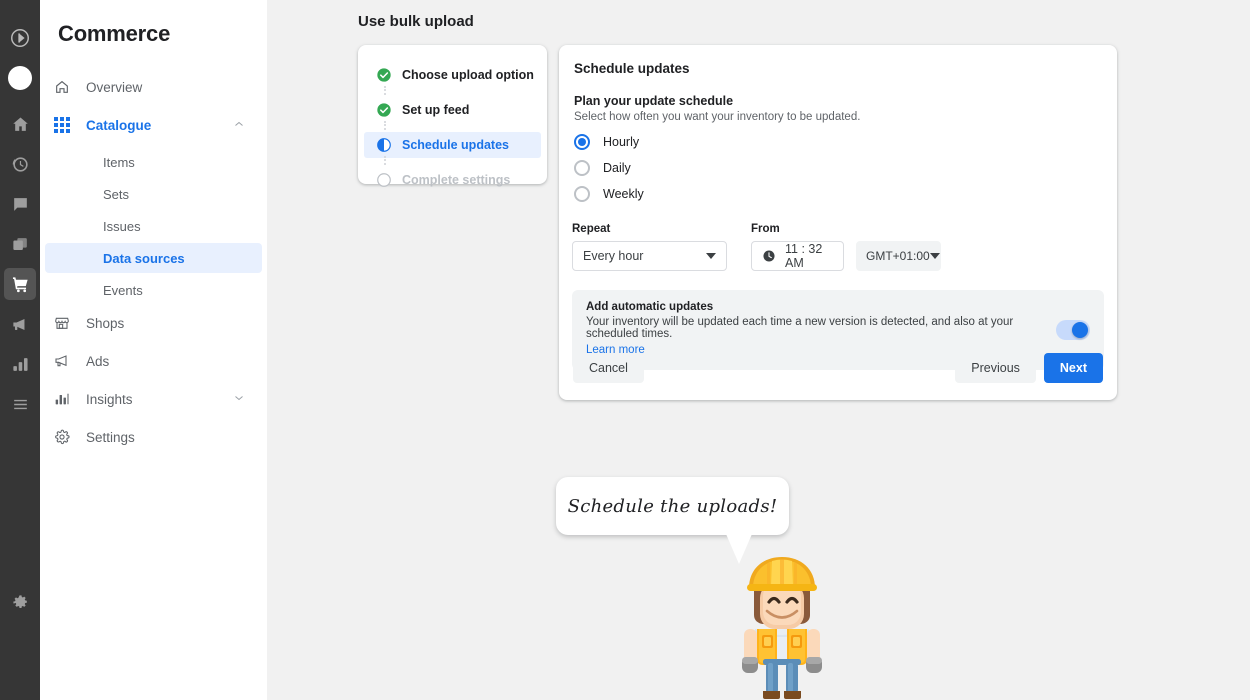 The height and width of the screenshot is (700, 1250). I want to click on frequency-radio-group: Hourly Daily Weekly, so click(838, 165).